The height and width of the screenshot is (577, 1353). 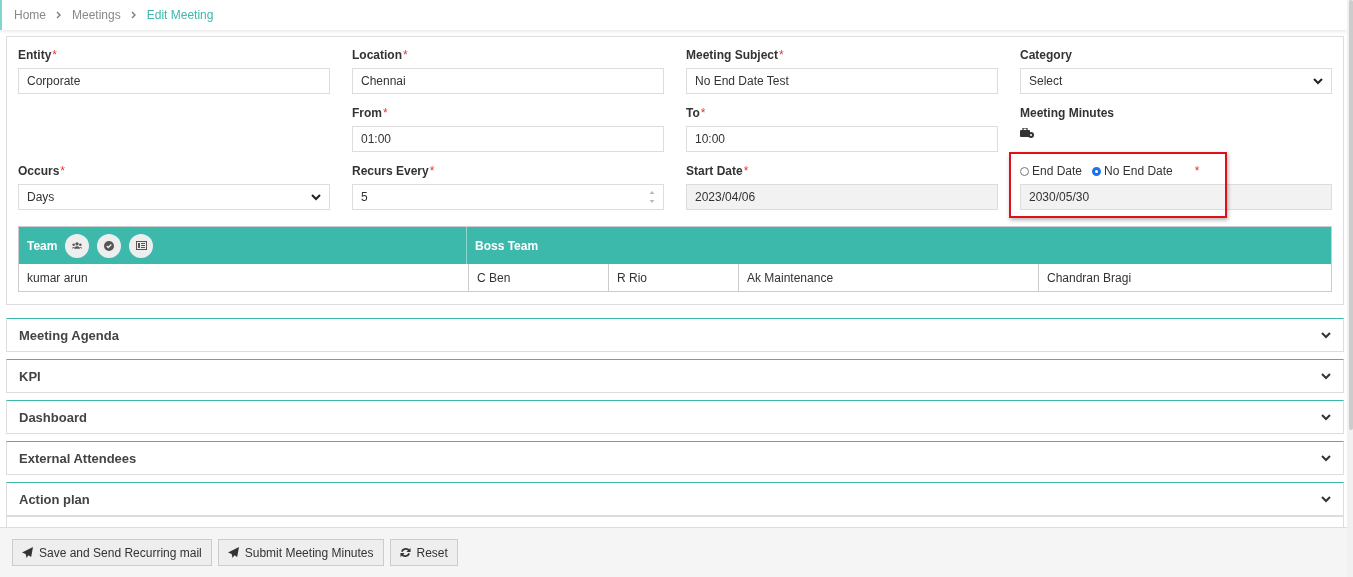 I want to click on field-label: Meeting Subject, so click(x=732, y=55).